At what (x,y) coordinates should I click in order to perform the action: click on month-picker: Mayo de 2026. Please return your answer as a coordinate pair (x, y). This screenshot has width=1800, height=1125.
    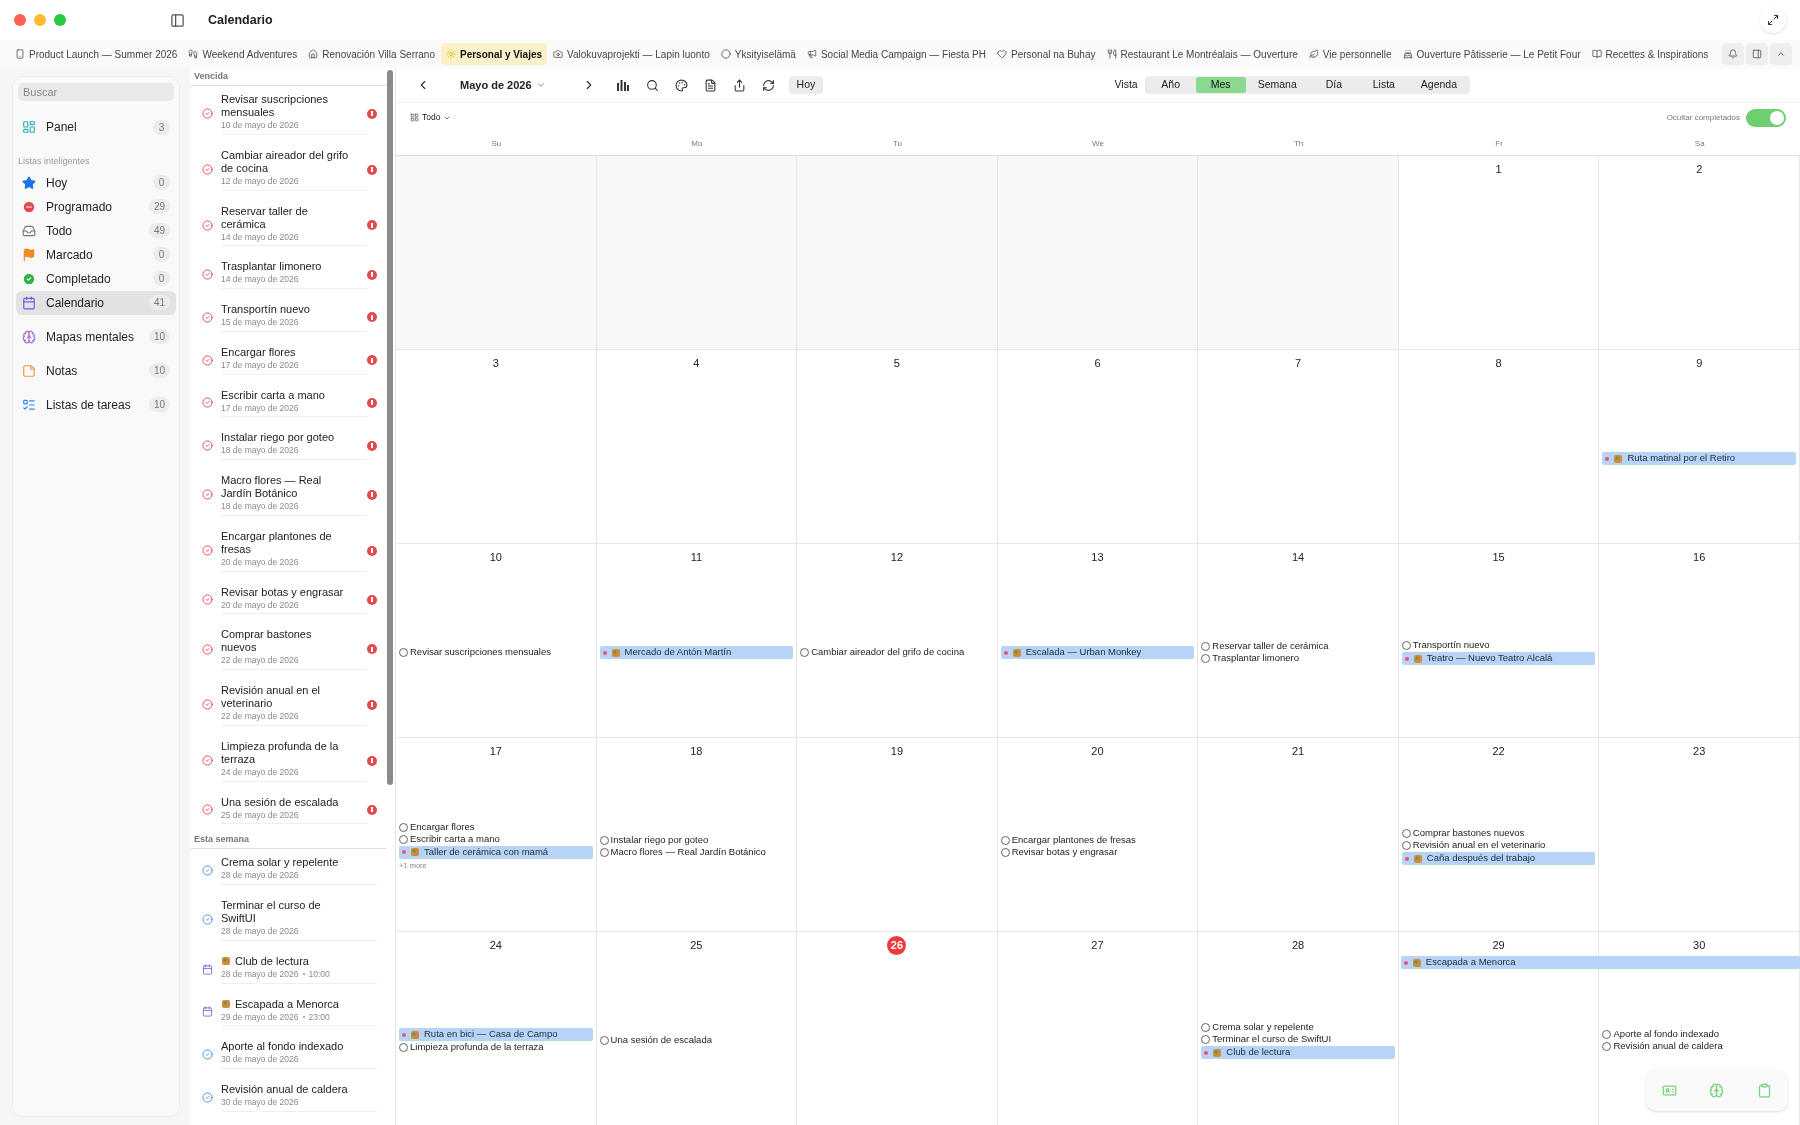
    Looking at the image, I should click on (503, 85).